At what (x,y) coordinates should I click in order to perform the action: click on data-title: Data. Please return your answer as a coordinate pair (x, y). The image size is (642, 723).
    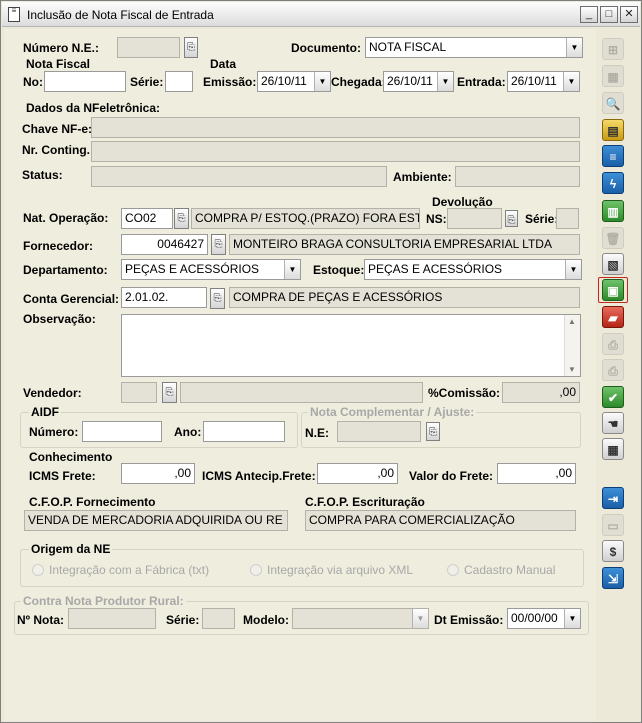
    Looking at the image, I should click on (223, 64).